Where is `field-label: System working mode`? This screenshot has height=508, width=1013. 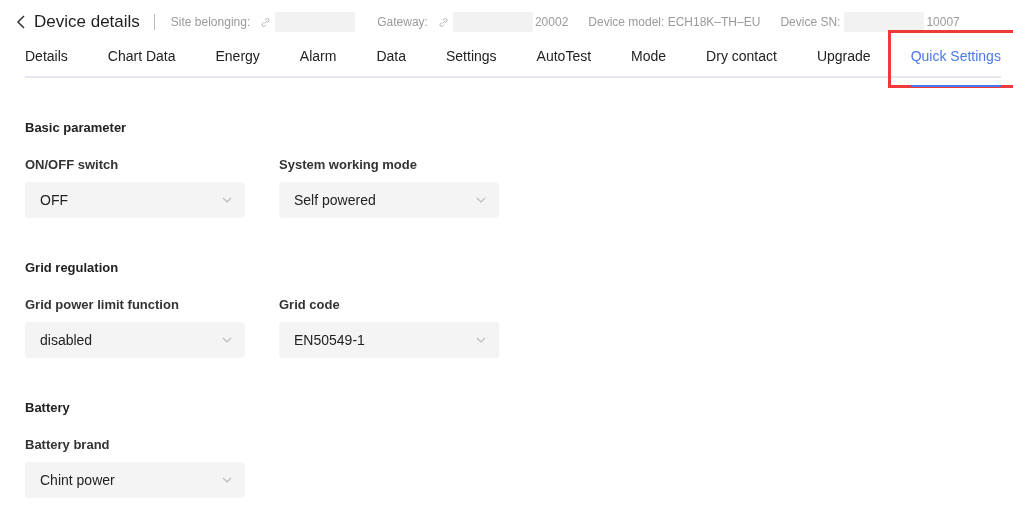 field-label: System working mode is located at coordinates (348, 164).